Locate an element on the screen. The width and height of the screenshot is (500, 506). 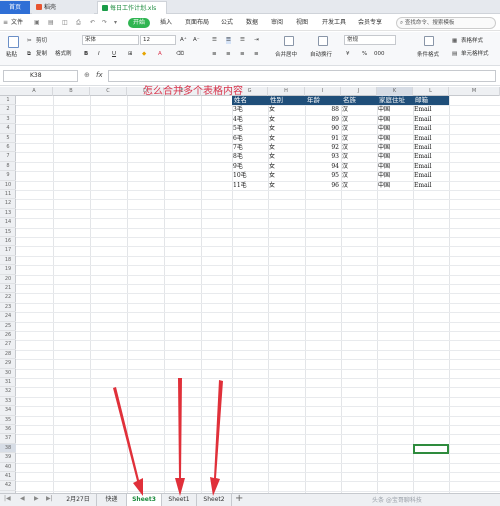
next-sheet-icon: ▶ is located at coordinates (36, 498).